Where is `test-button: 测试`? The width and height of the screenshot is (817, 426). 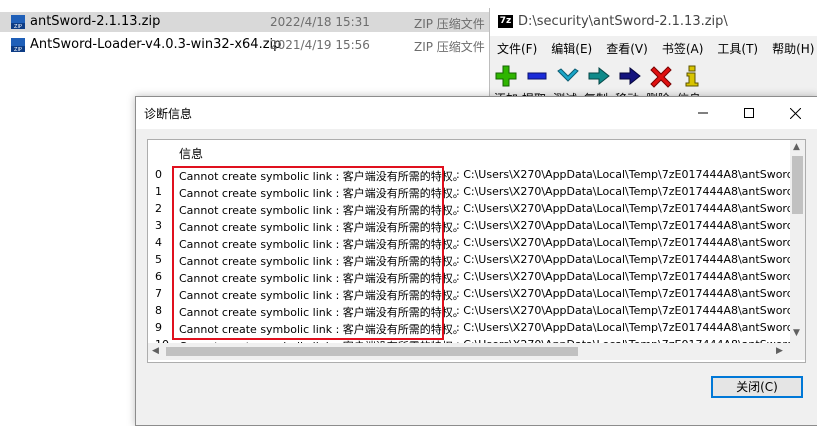 test-button: 测试 is located at coordinates (566, 85).